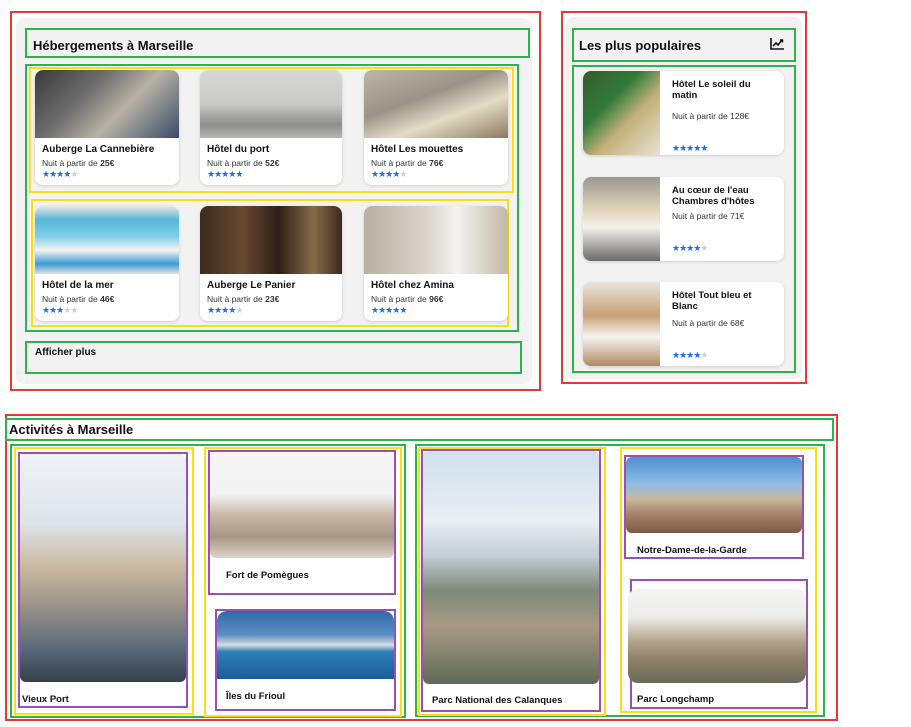  Describe the element at coordinates (692, 550) in the screenshot. I see `activity-name: Notre-Dame-de-la-Garde` at that location.